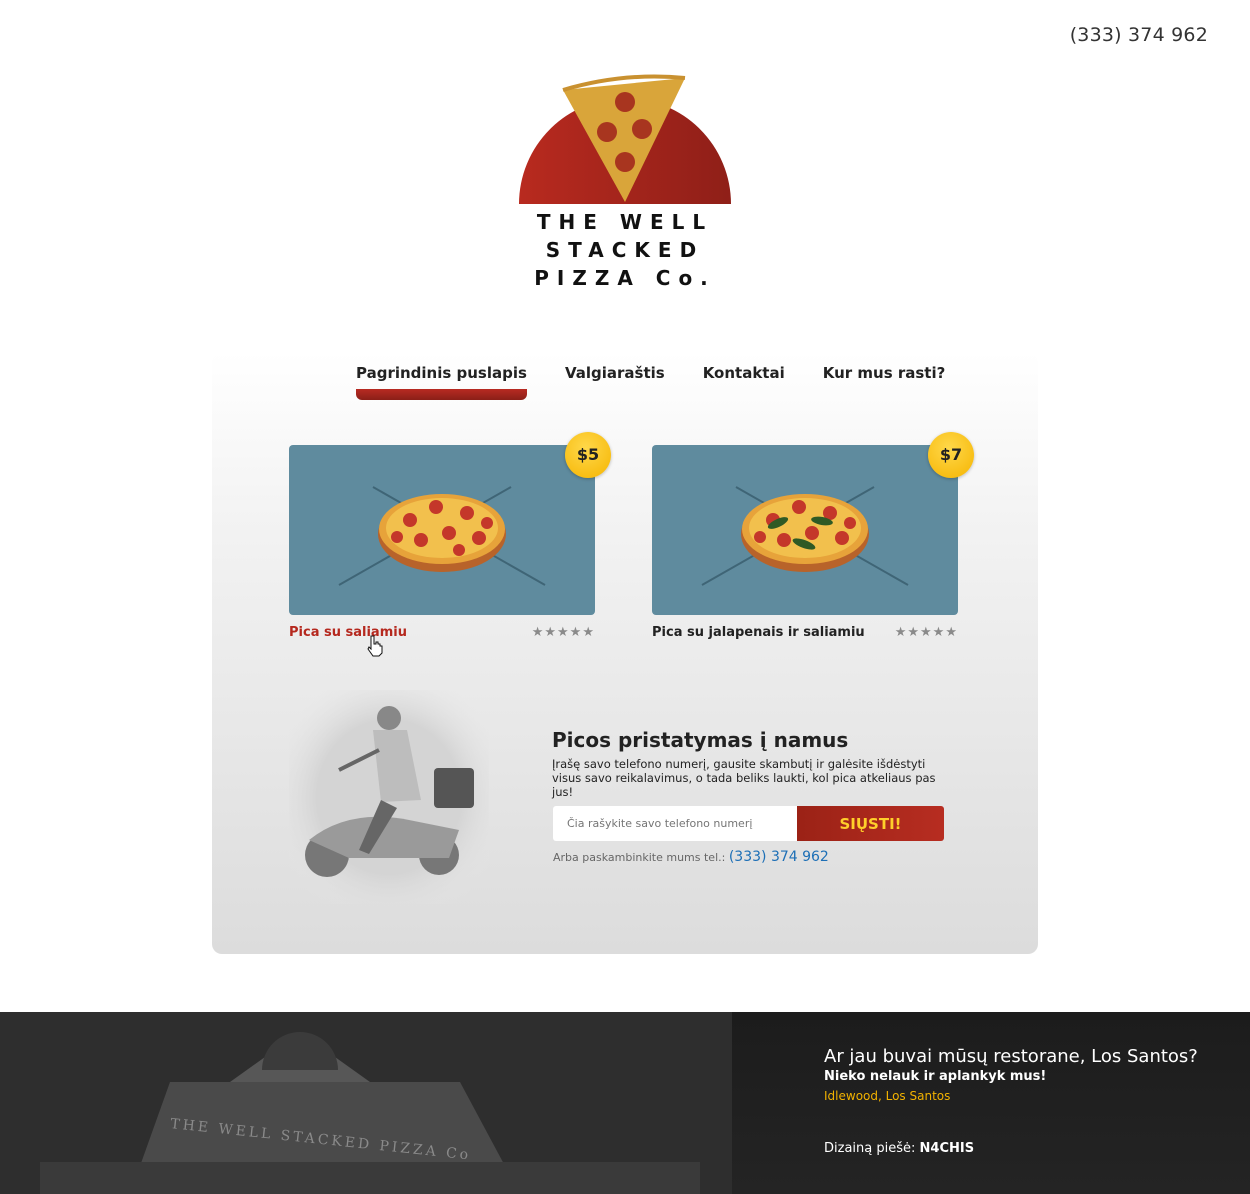 This screenshot has width=1250, height=1194. What do you see at coordinates (625, 278) in the screenshot?
I see `logo-line-3: PIZZA Co.` at bounding box center [625, 278].